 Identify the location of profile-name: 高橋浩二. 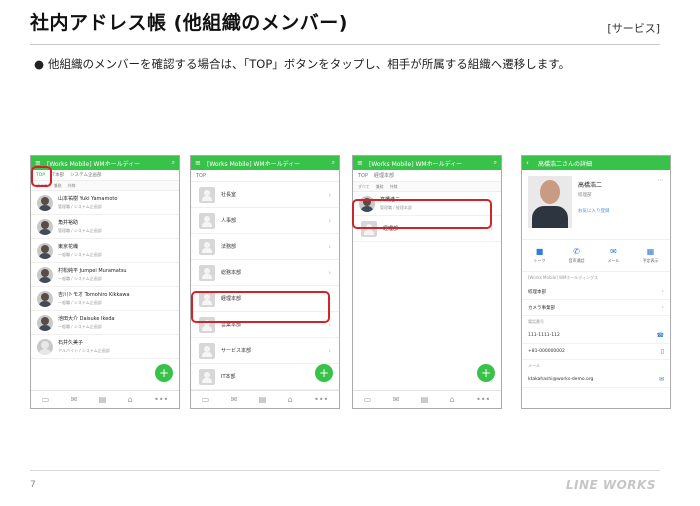
(590, 185).